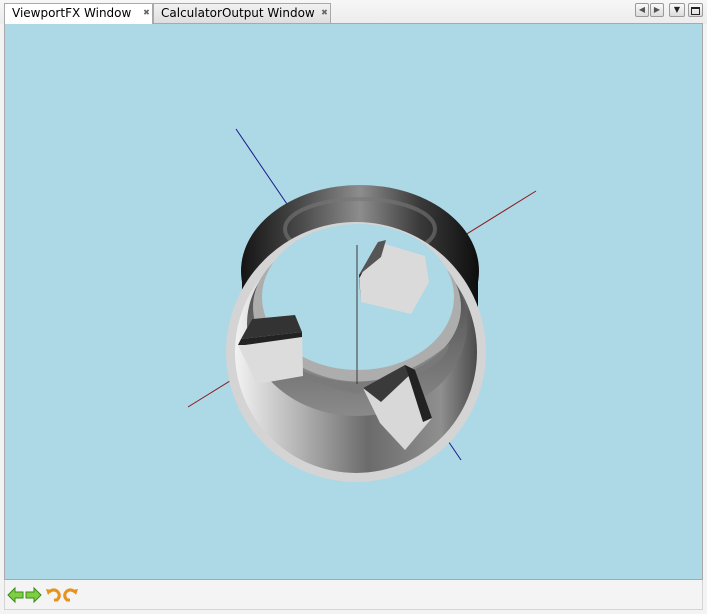  I want to click on tab-label: CalculatorOutput Window, so click(238, 13).